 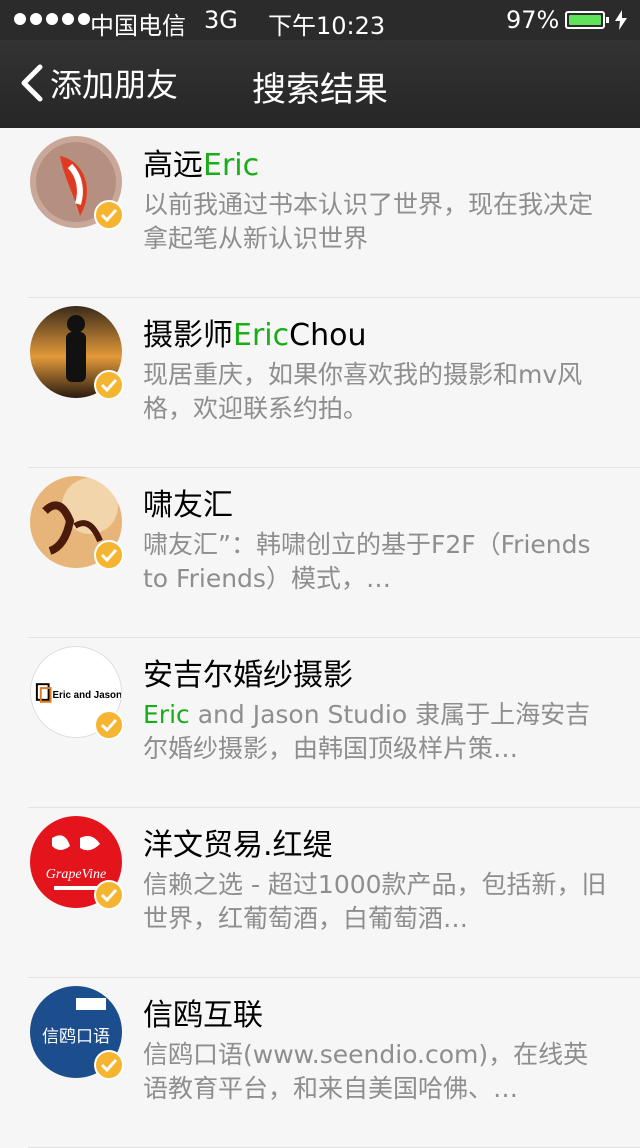 What do you see at coordinates (203, 1015) in the screenshot?
I see `result-name: 信鸥互联` at bounding box center [203, 1015].